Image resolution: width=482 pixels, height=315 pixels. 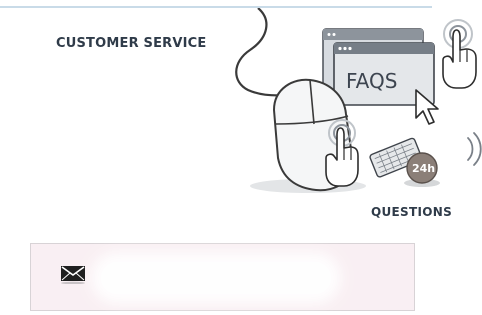 What do you see at coordinates (253, 278) in the screenshot?
I see `email-input` at bounding box center [253, 278].